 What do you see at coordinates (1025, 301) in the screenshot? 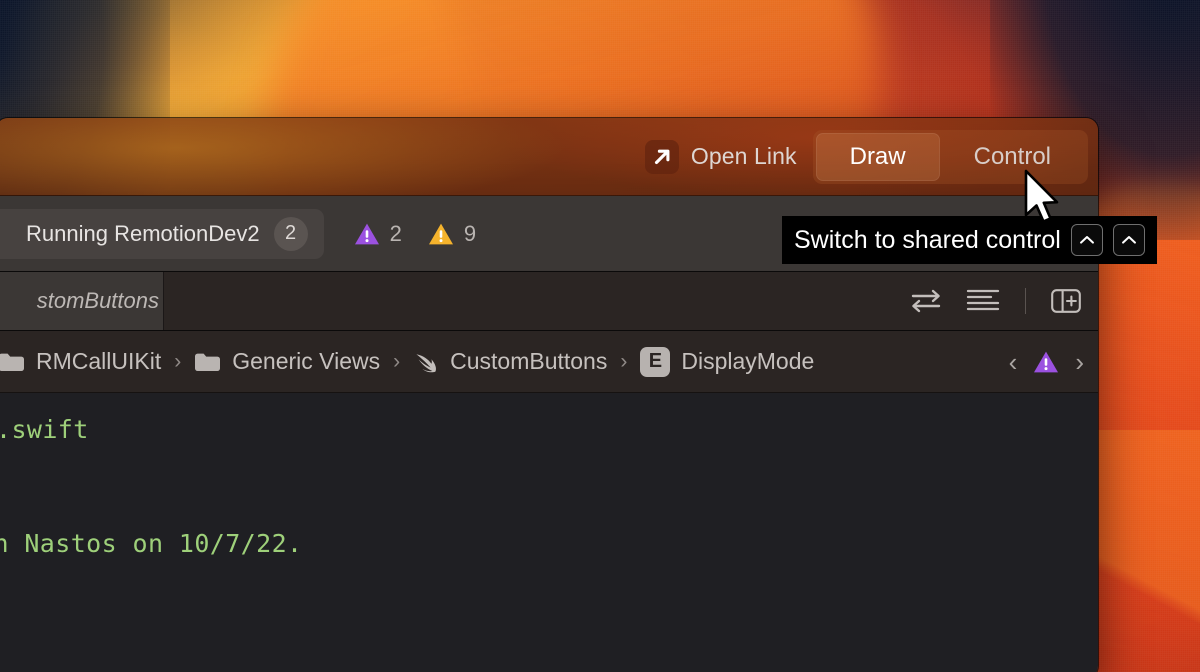
I see `toolbar-separator` at bounding box center [1025, 301].